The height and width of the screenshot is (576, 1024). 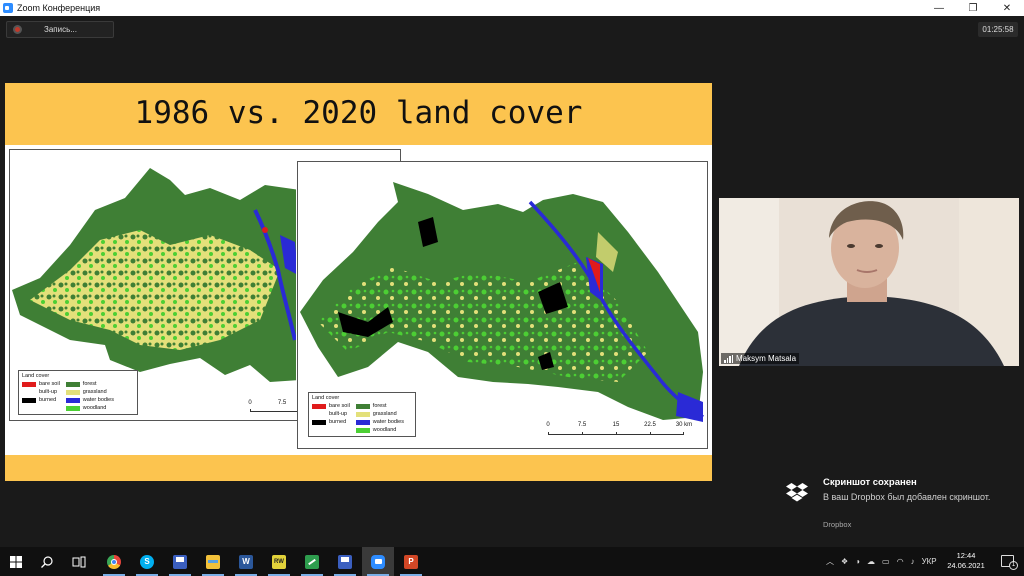 I want to click on participant-video: Maksym Matsala, so click(x=869, y=282).